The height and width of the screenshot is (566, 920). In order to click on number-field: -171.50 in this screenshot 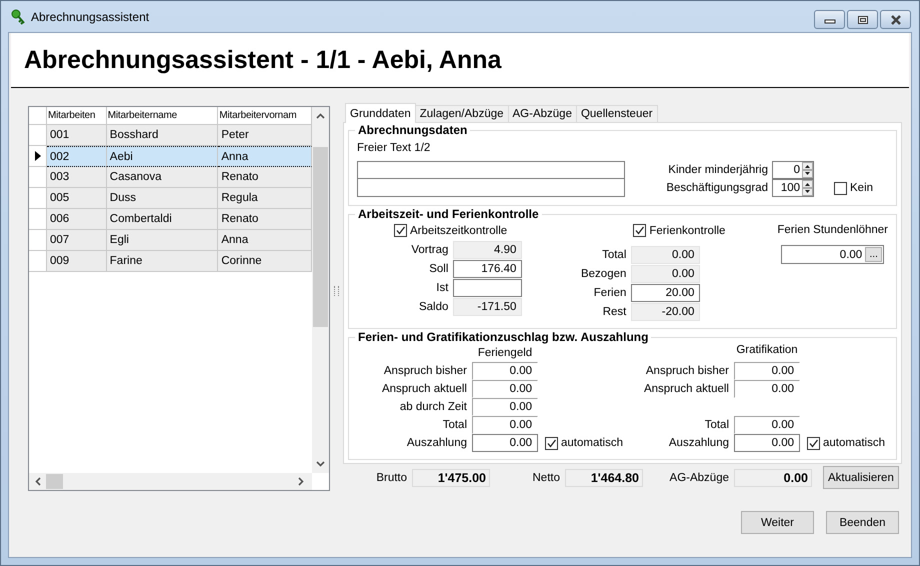, I will do `click(487, 307)`.